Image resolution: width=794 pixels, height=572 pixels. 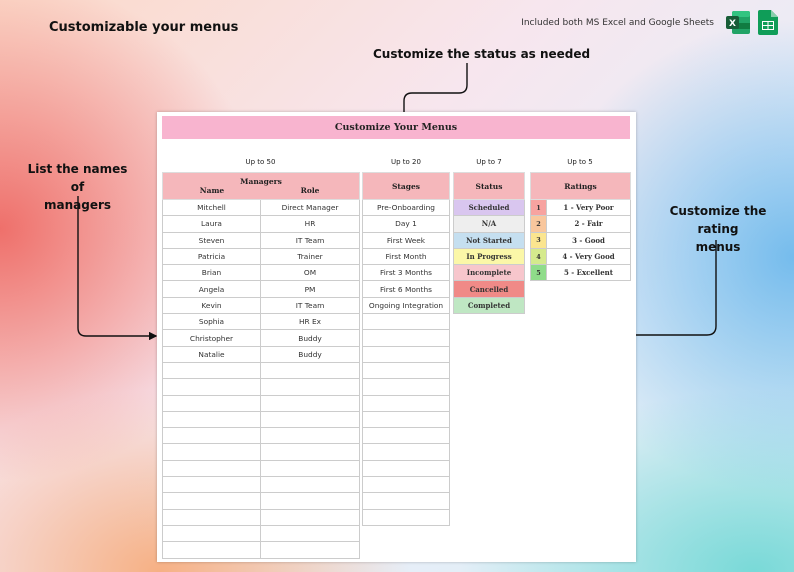 What do you see at coordinates (211, 354) in the screenshot?
I see `manager-name-cell: Natalie` at bounding box center [211, 354].